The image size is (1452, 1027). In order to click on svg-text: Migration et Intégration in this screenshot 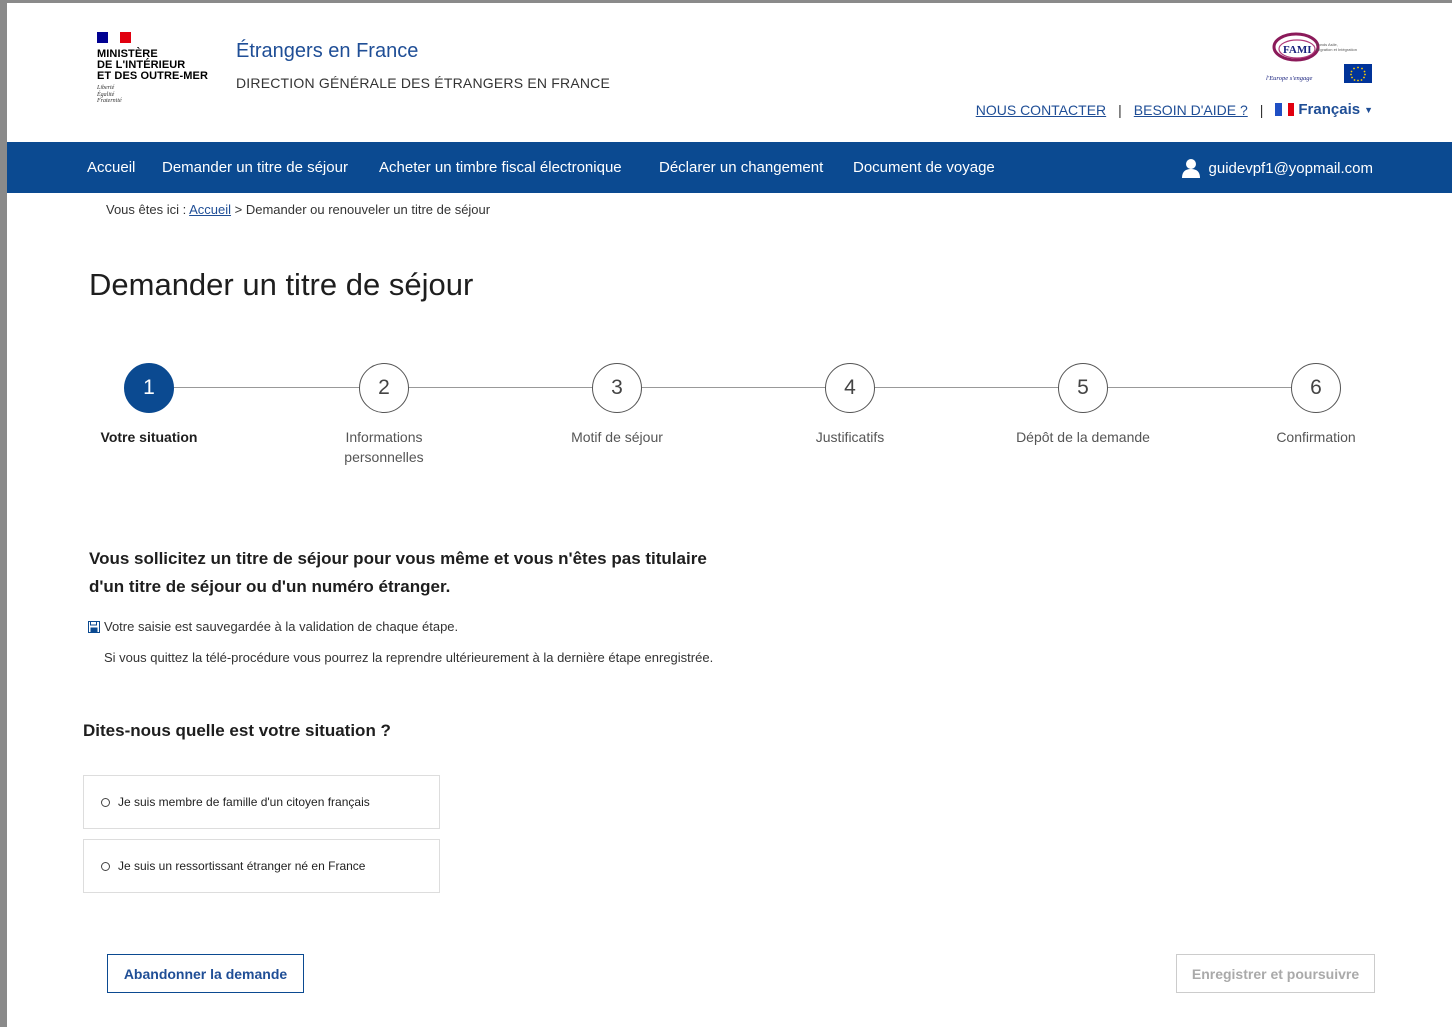, I will do `click(1336, 49)`.